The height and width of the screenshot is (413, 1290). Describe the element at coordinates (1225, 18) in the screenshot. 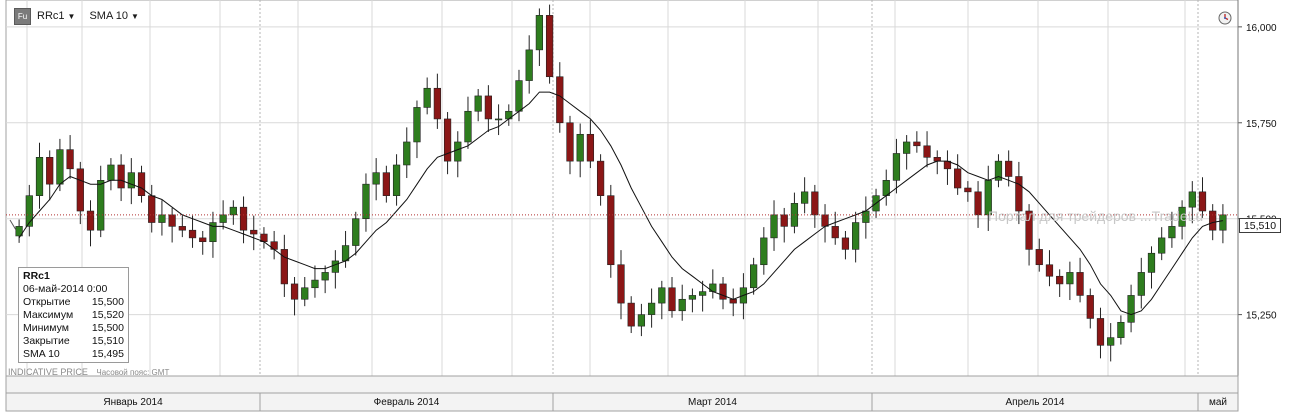

I see `clock-icon` at that location.